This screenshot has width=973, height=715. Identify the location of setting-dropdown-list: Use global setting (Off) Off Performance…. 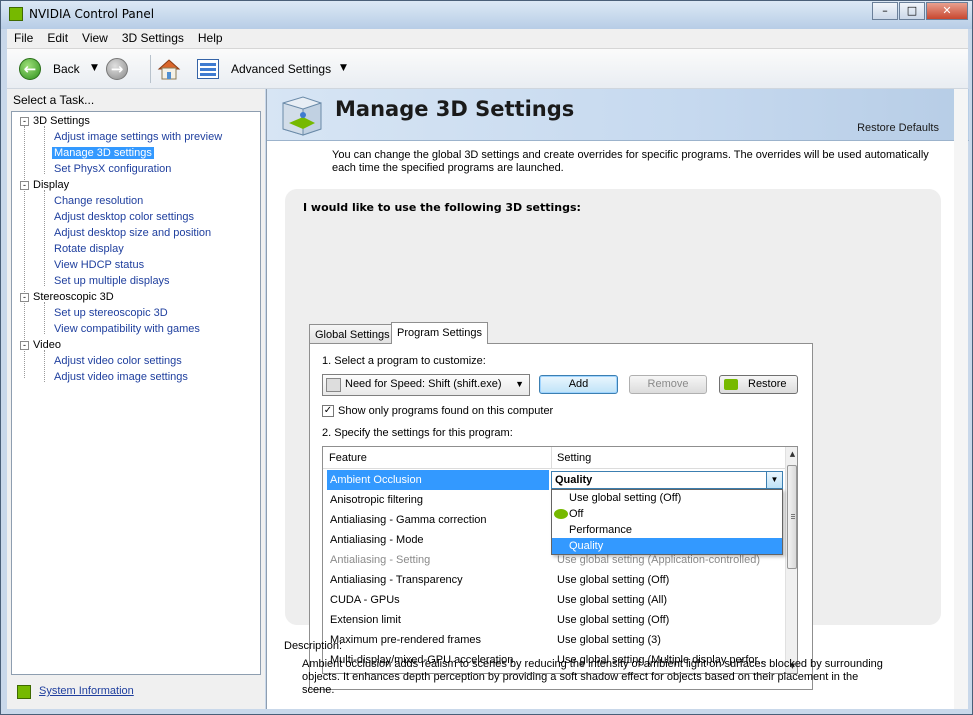
(667, 522).